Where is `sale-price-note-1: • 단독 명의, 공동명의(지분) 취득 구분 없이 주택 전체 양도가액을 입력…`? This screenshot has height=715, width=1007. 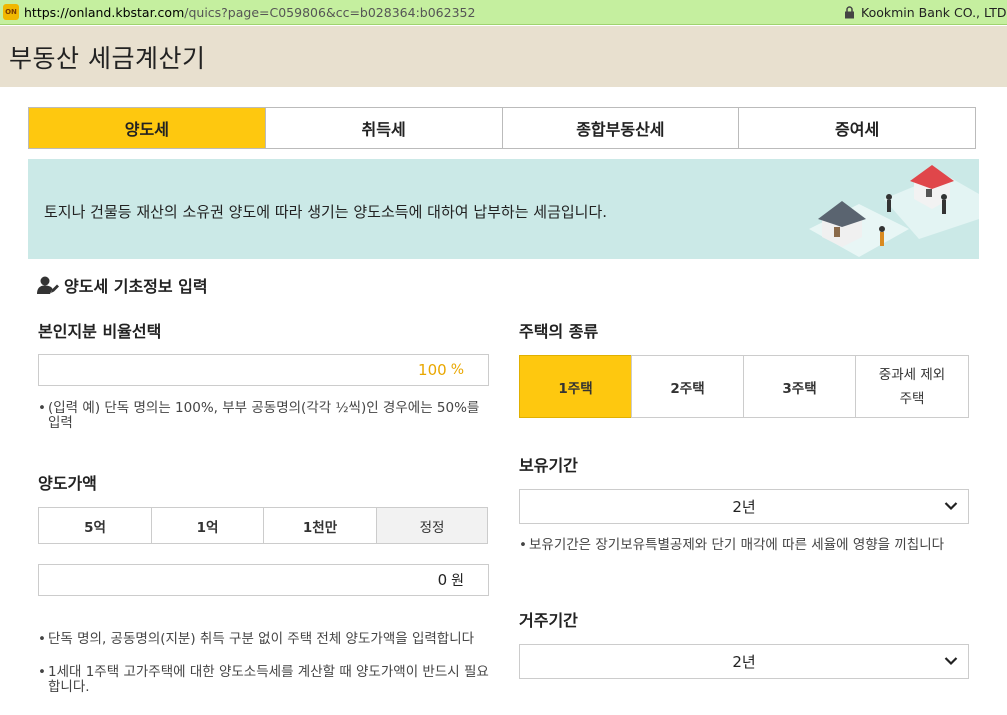
sale-price-note-1: • 단독 명의, 공동명의(지분) 취득 구분 없이 주택 전체 양도가액을 입력… is located at coordinates (256, 639).